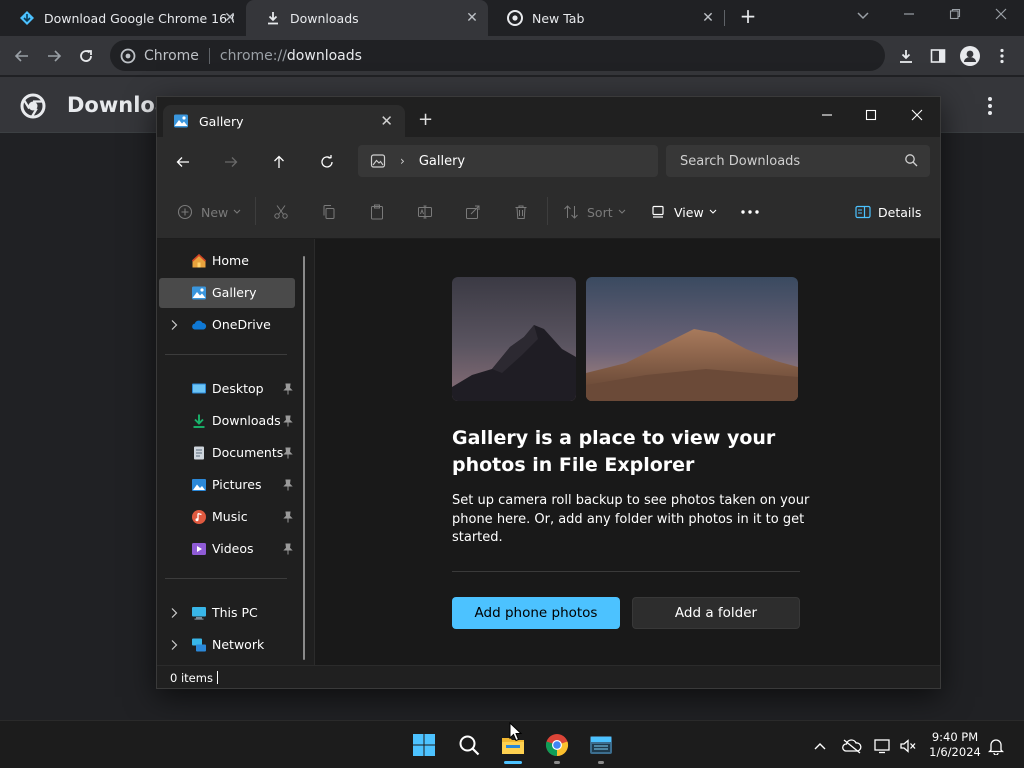 This screenshot has height=768, width=1024. I want to click on sidebar-scrollbar, so click(304, 458).